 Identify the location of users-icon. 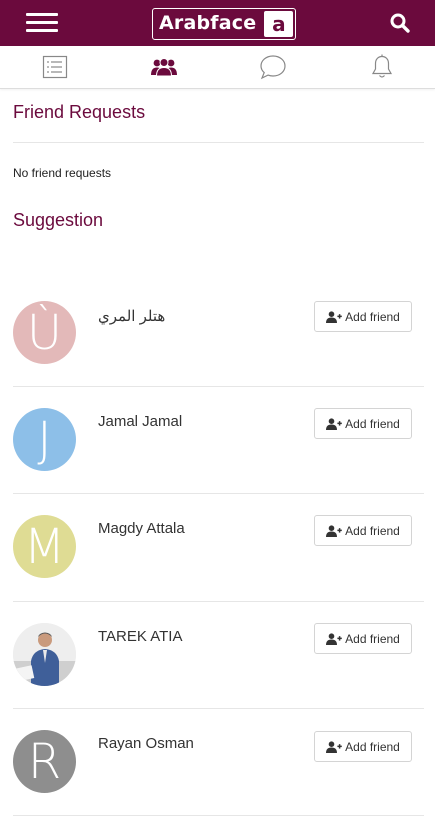
(164, 67).